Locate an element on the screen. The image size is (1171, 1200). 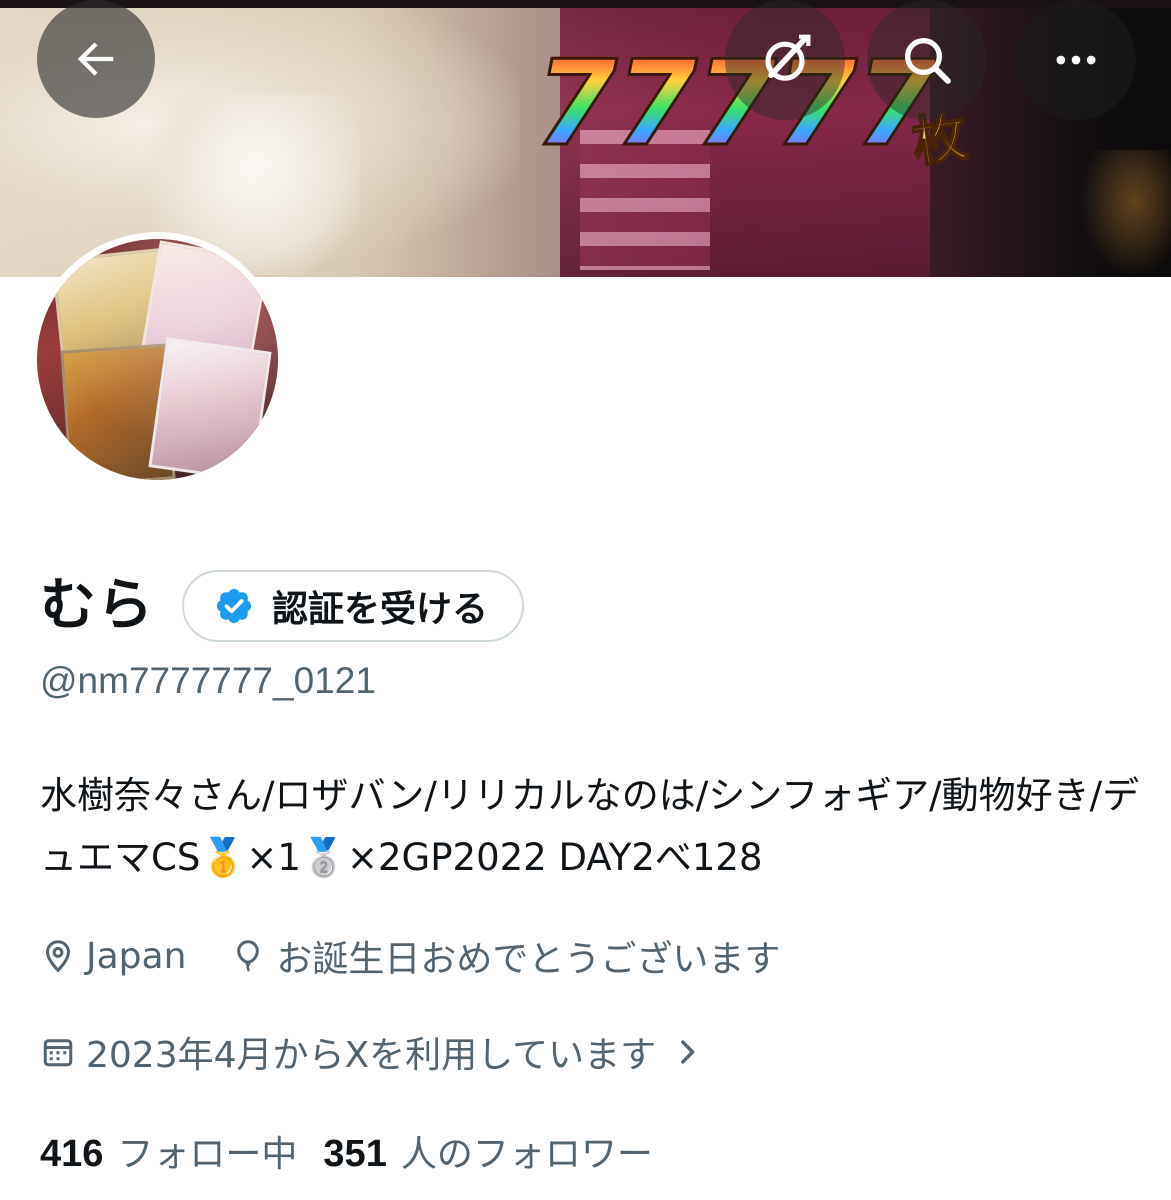
avatar-shine is located at coordinates (157, 359).